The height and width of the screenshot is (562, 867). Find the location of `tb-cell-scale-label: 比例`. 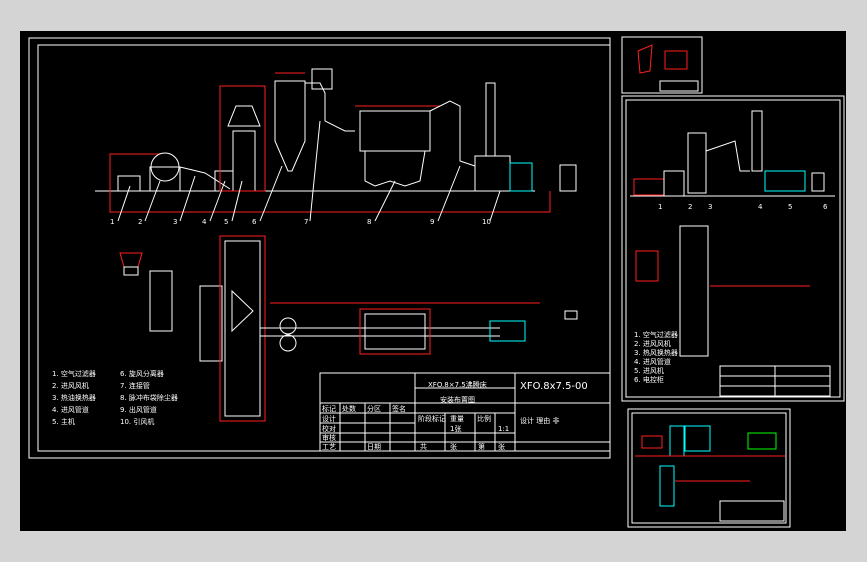

tb-cell-scale-label: 比例 is located at coordinates (484, 418).